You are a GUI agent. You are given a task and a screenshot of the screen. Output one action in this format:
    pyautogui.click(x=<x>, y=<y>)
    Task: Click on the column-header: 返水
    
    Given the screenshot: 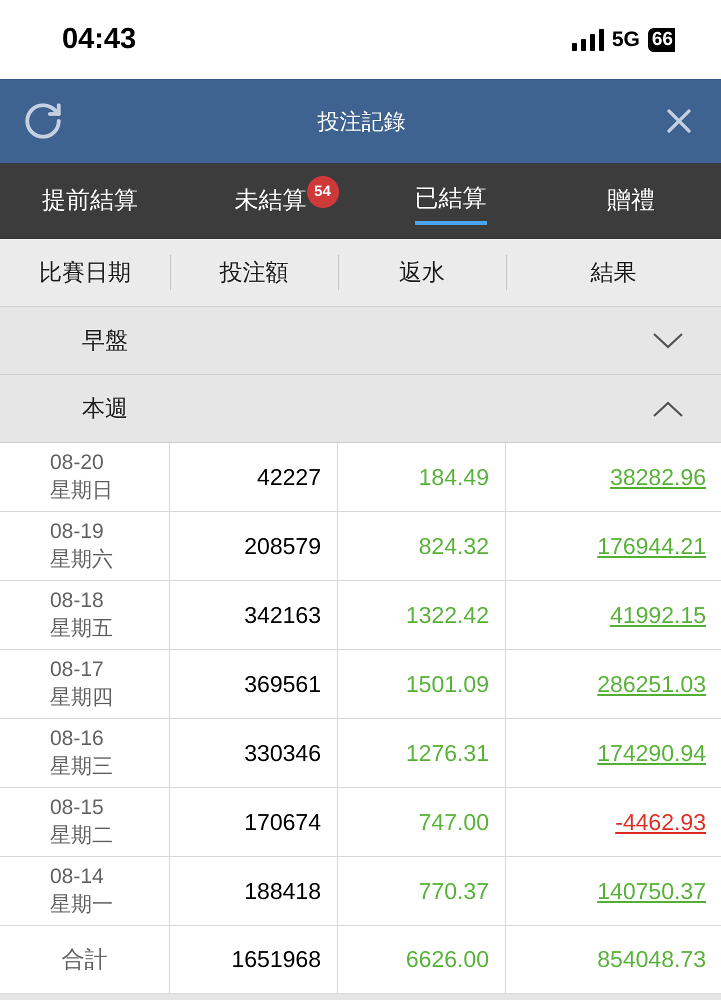 What is the action you would take?
    pyautogui.click(x=422, y=273)
    